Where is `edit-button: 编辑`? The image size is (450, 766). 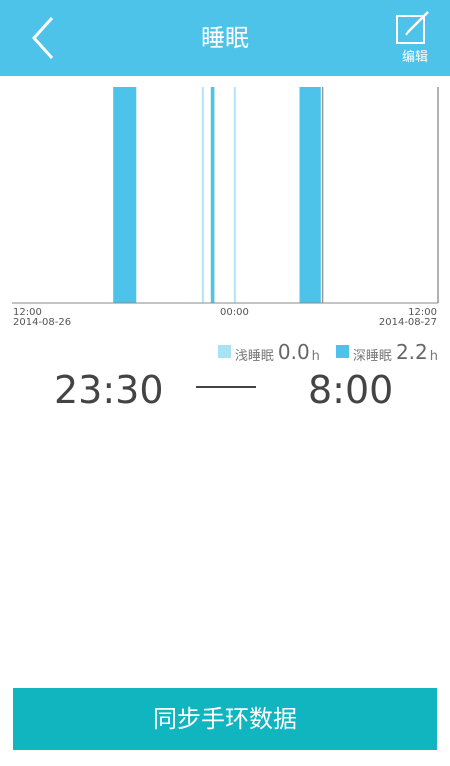 edit-button: 编辑 is located at coordinates (415, 38).